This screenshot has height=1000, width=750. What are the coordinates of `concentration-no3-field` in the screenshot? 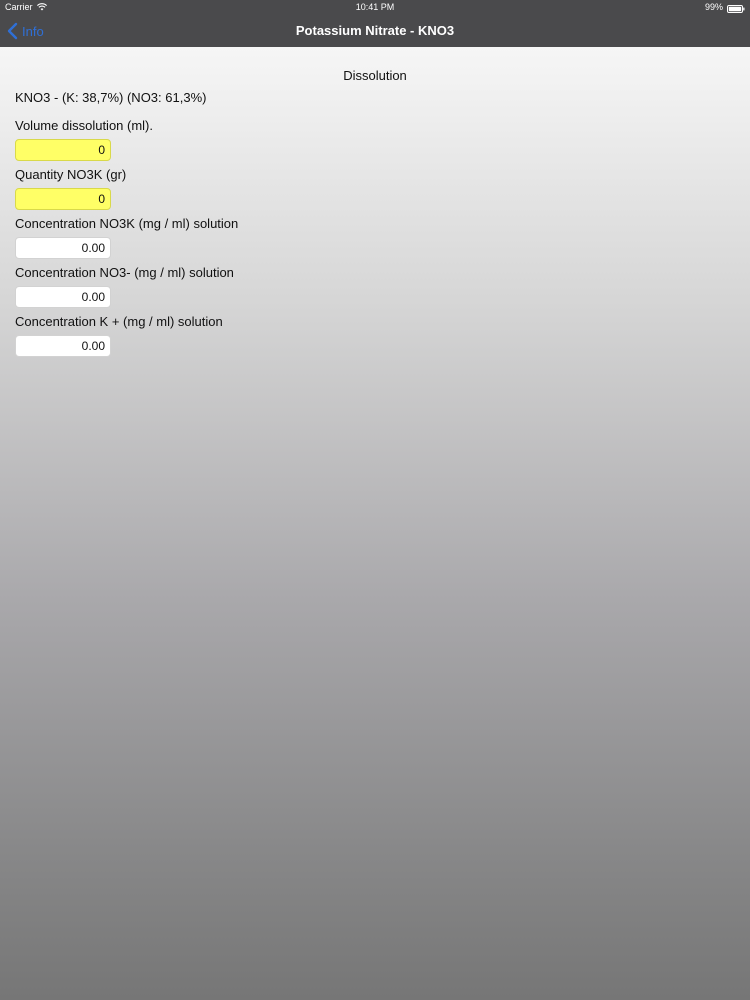 It's located at (63, 297).